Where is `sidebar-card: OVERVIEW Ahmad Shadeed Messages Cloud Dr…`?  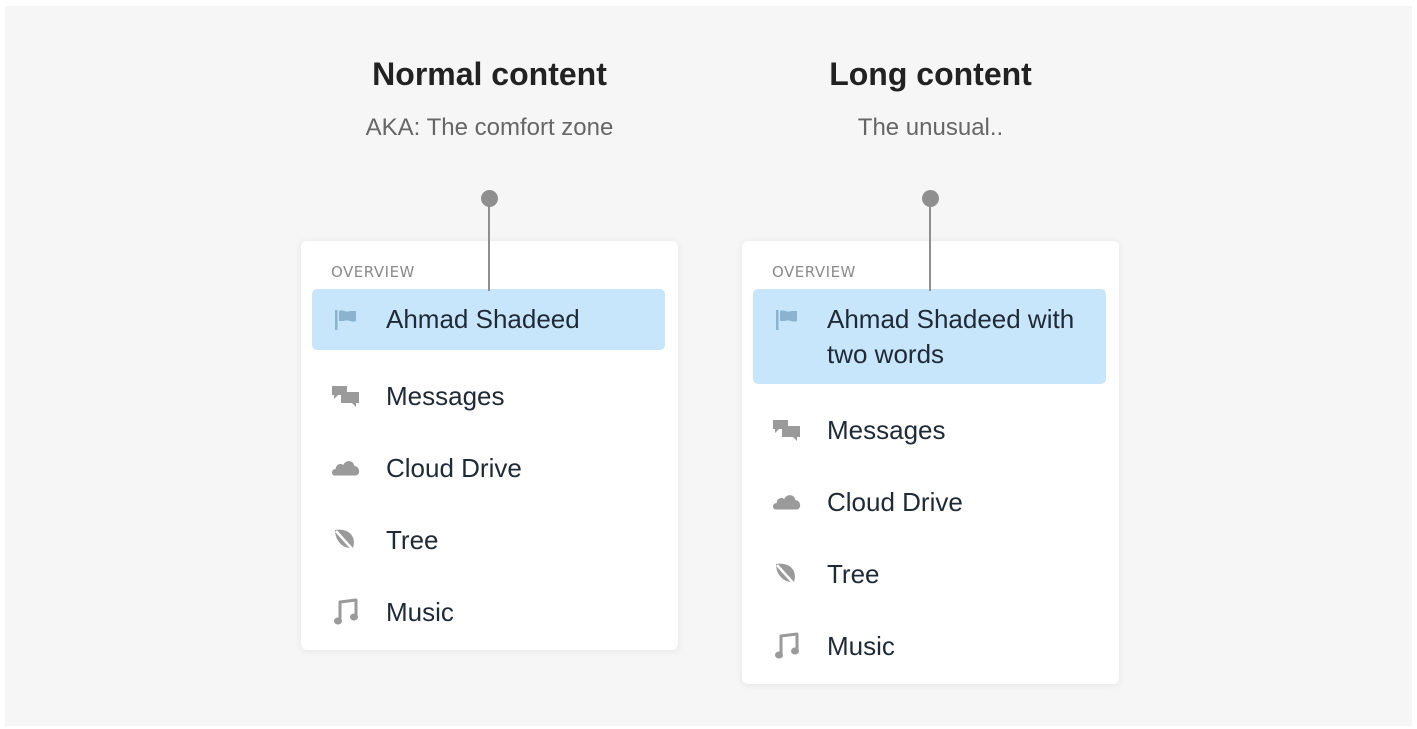
sidebar-card: OVERVIEW Ahmad Shadeed Messages Cloud Dr… is located at coordinates (489, 445).